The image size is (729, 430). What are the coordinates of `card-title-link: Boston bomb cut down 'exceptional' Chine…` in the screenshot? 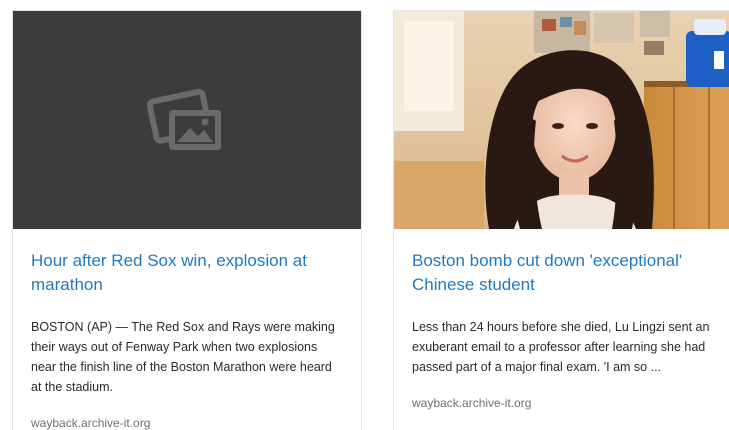 It's located at (568, 273).